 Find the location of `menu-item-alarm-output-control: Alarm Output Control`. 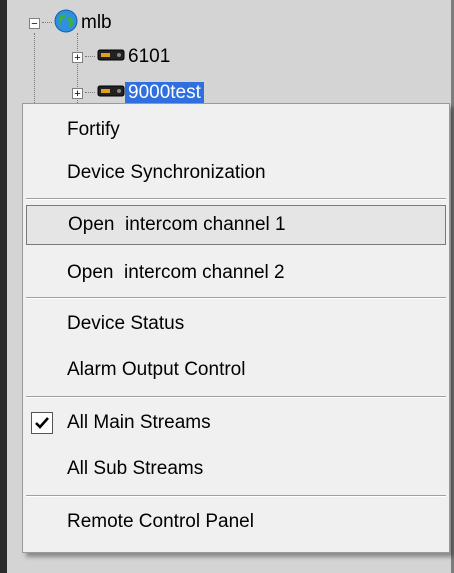

menu-item-alarm-output-control: Alarm Output Control is located at coordinates (236, 370).